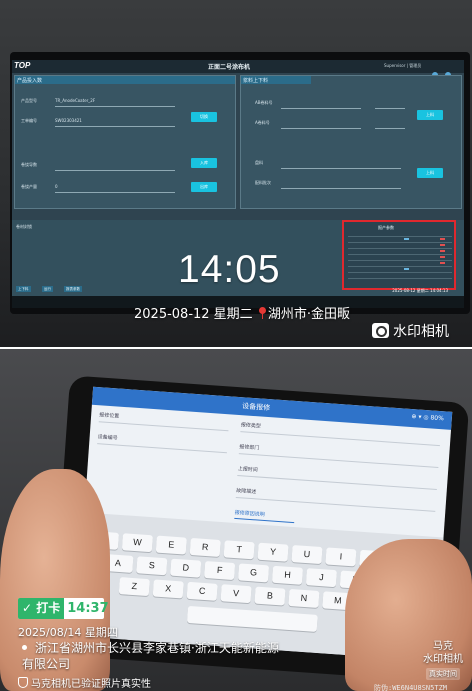 The image size is (472, 691). Describe the element at coordinates (443, 646) in the screenshot. I see `brand-line-1: 马克` at that location.